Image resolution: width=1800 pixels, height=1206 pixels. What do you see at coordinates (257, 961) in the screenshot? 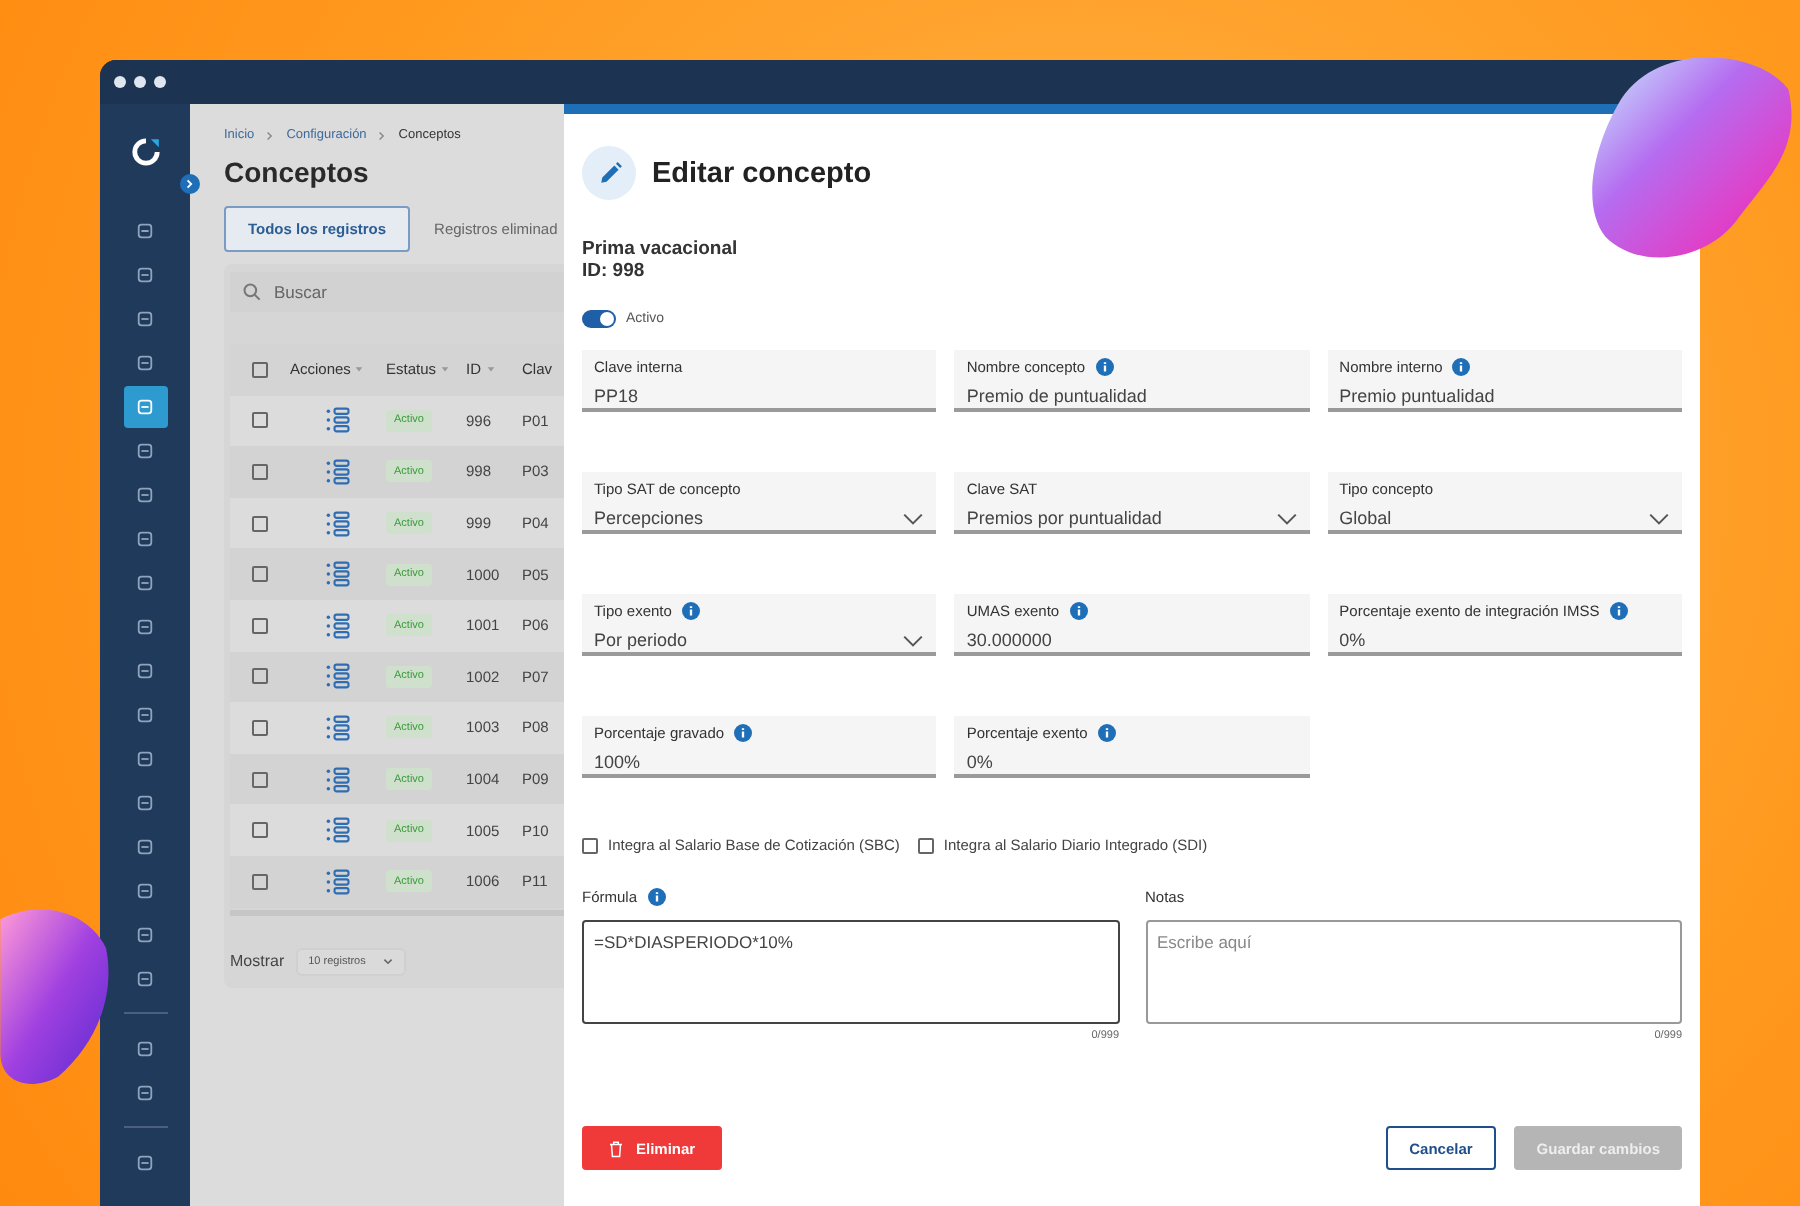
I see `show-label: Mostrar` at bounding box center [257, 961].